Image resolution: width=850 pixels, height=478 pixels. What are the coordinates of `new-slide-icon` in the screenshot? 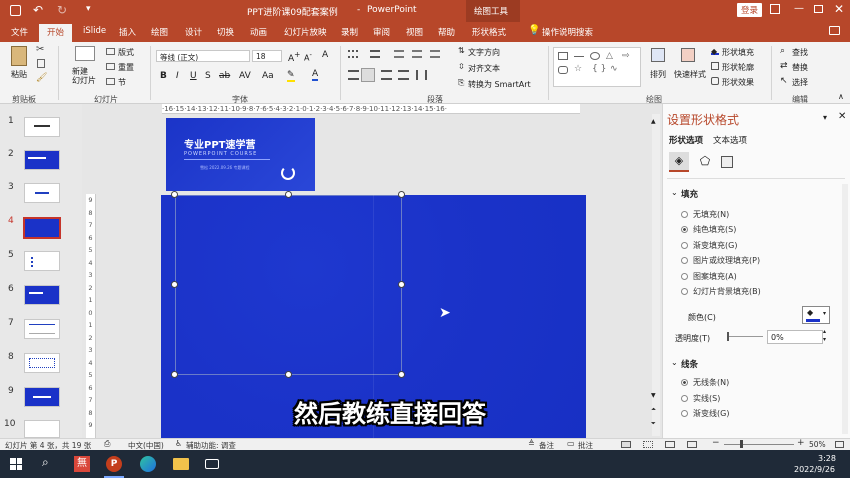 It's located at (85, 53).